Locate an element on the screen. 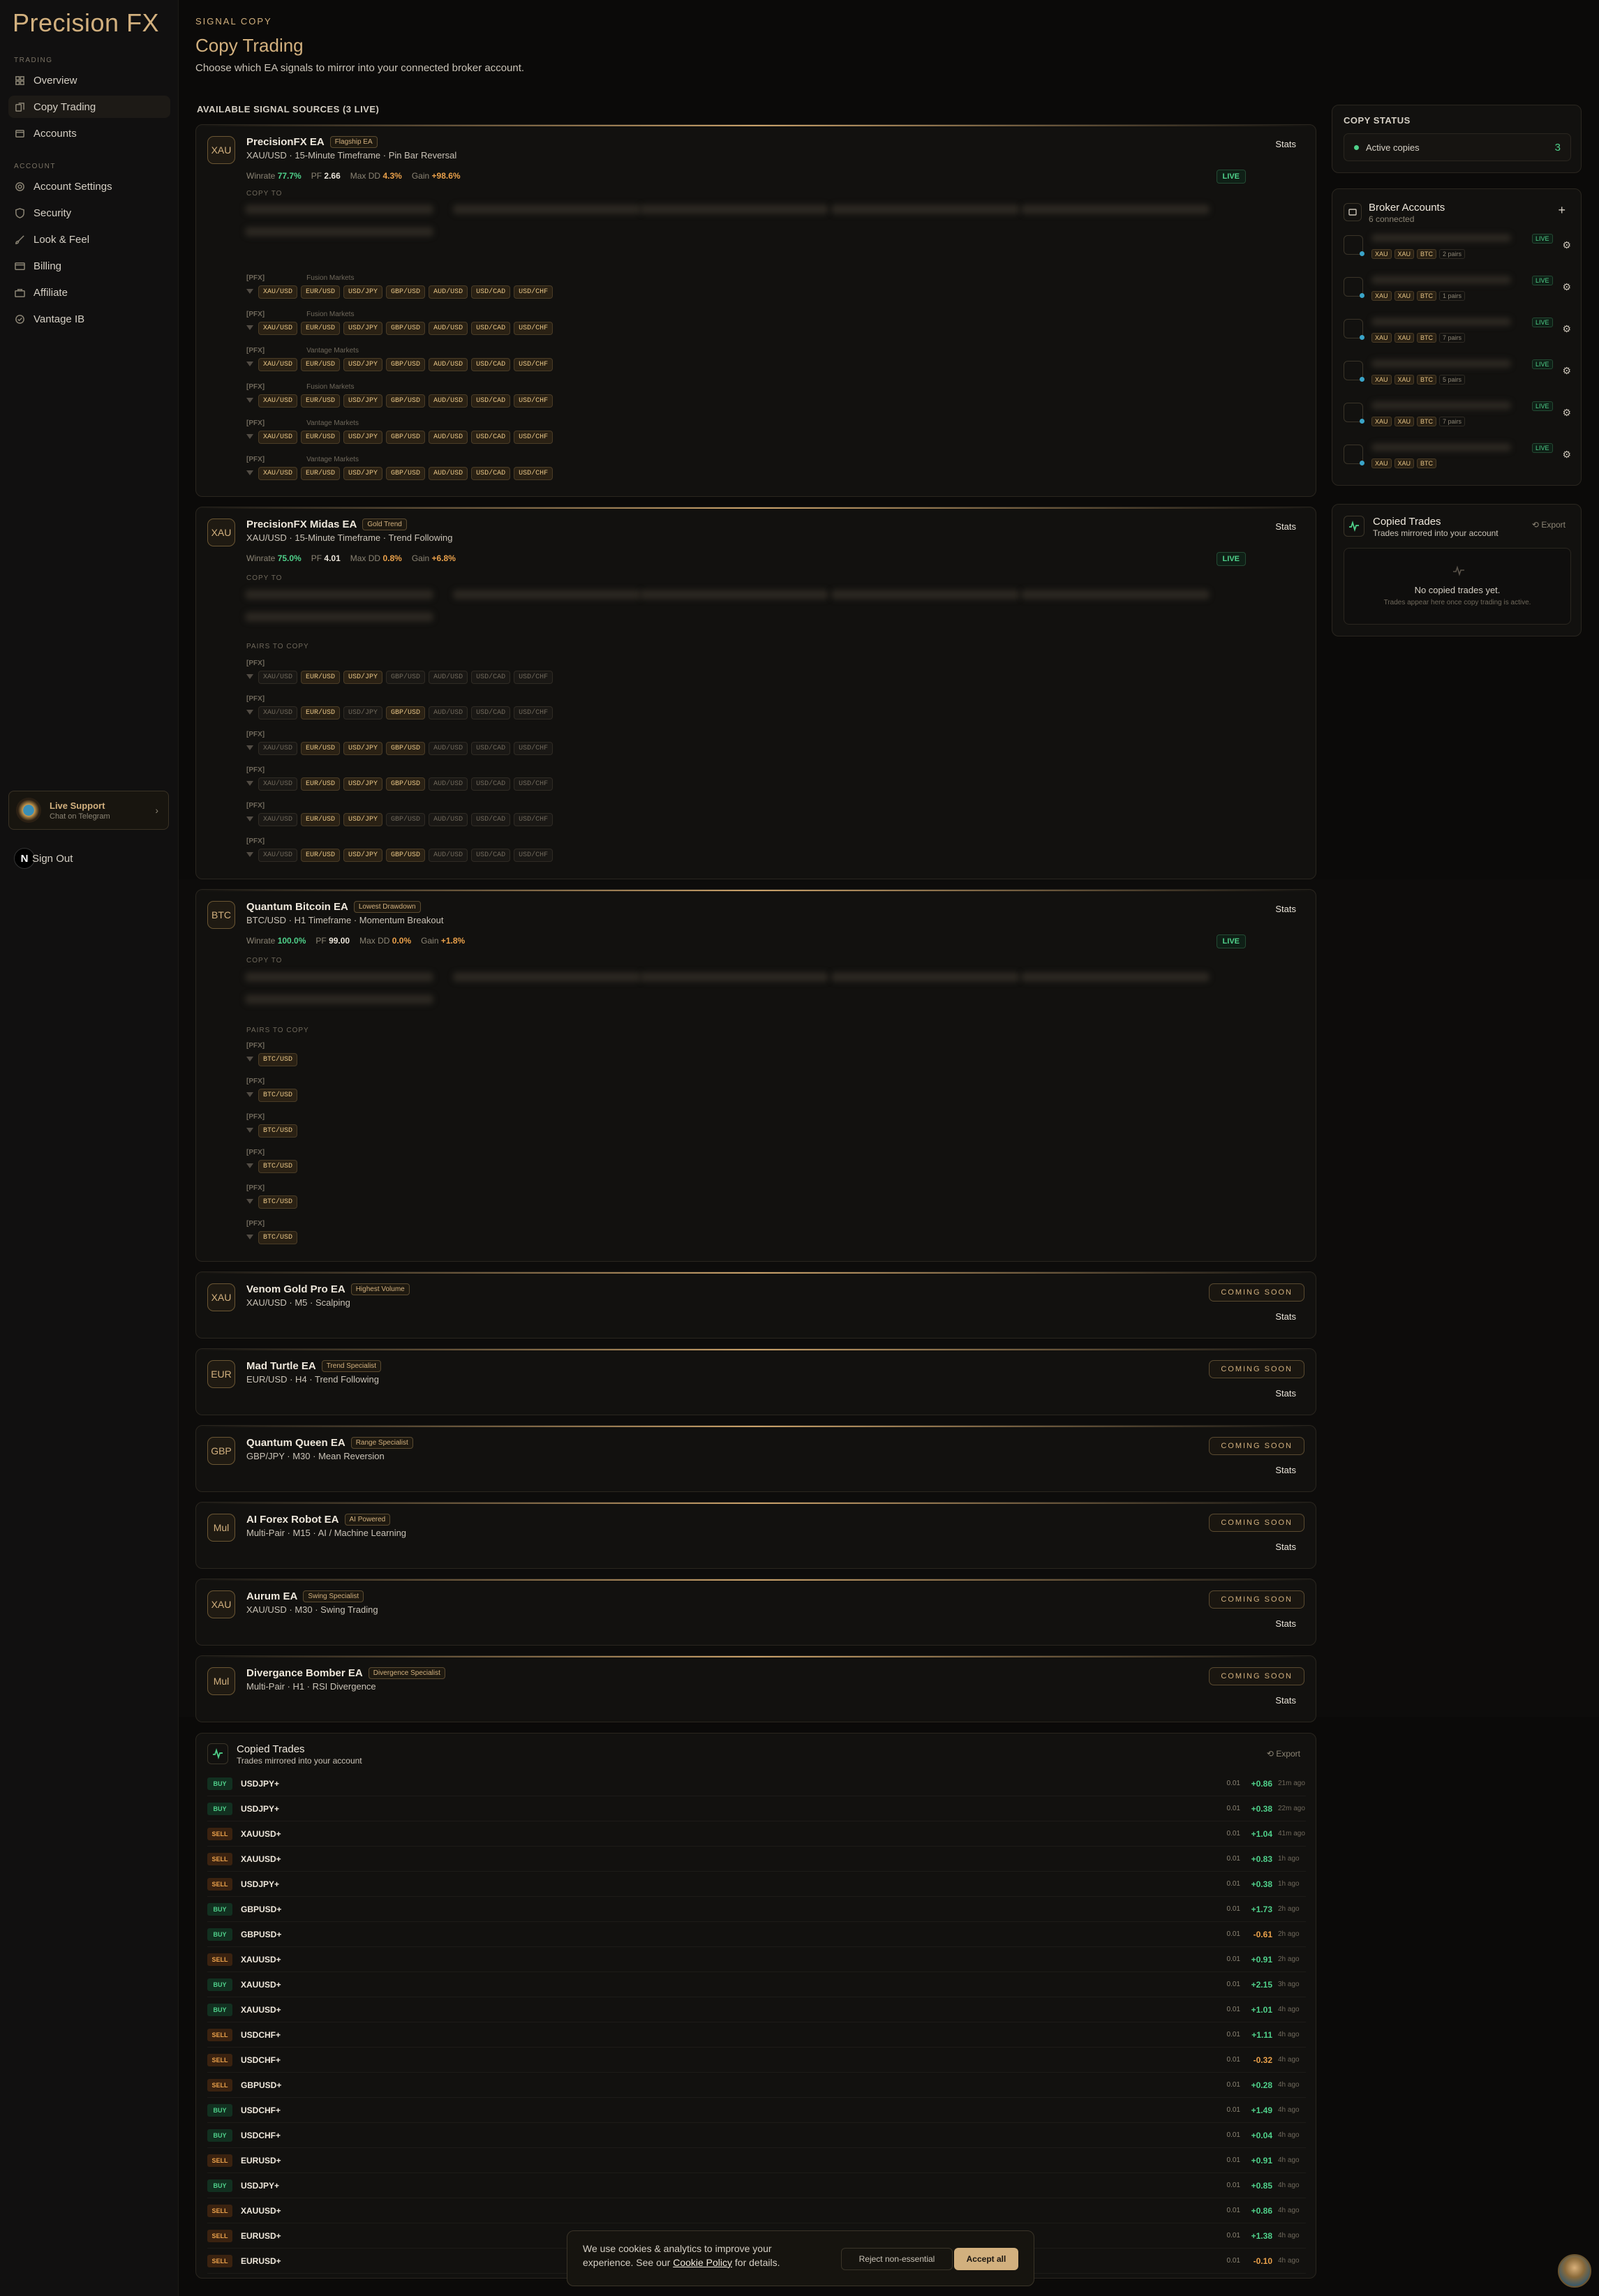  sidebar-item-security: Security is located at coordinates (89, 213).